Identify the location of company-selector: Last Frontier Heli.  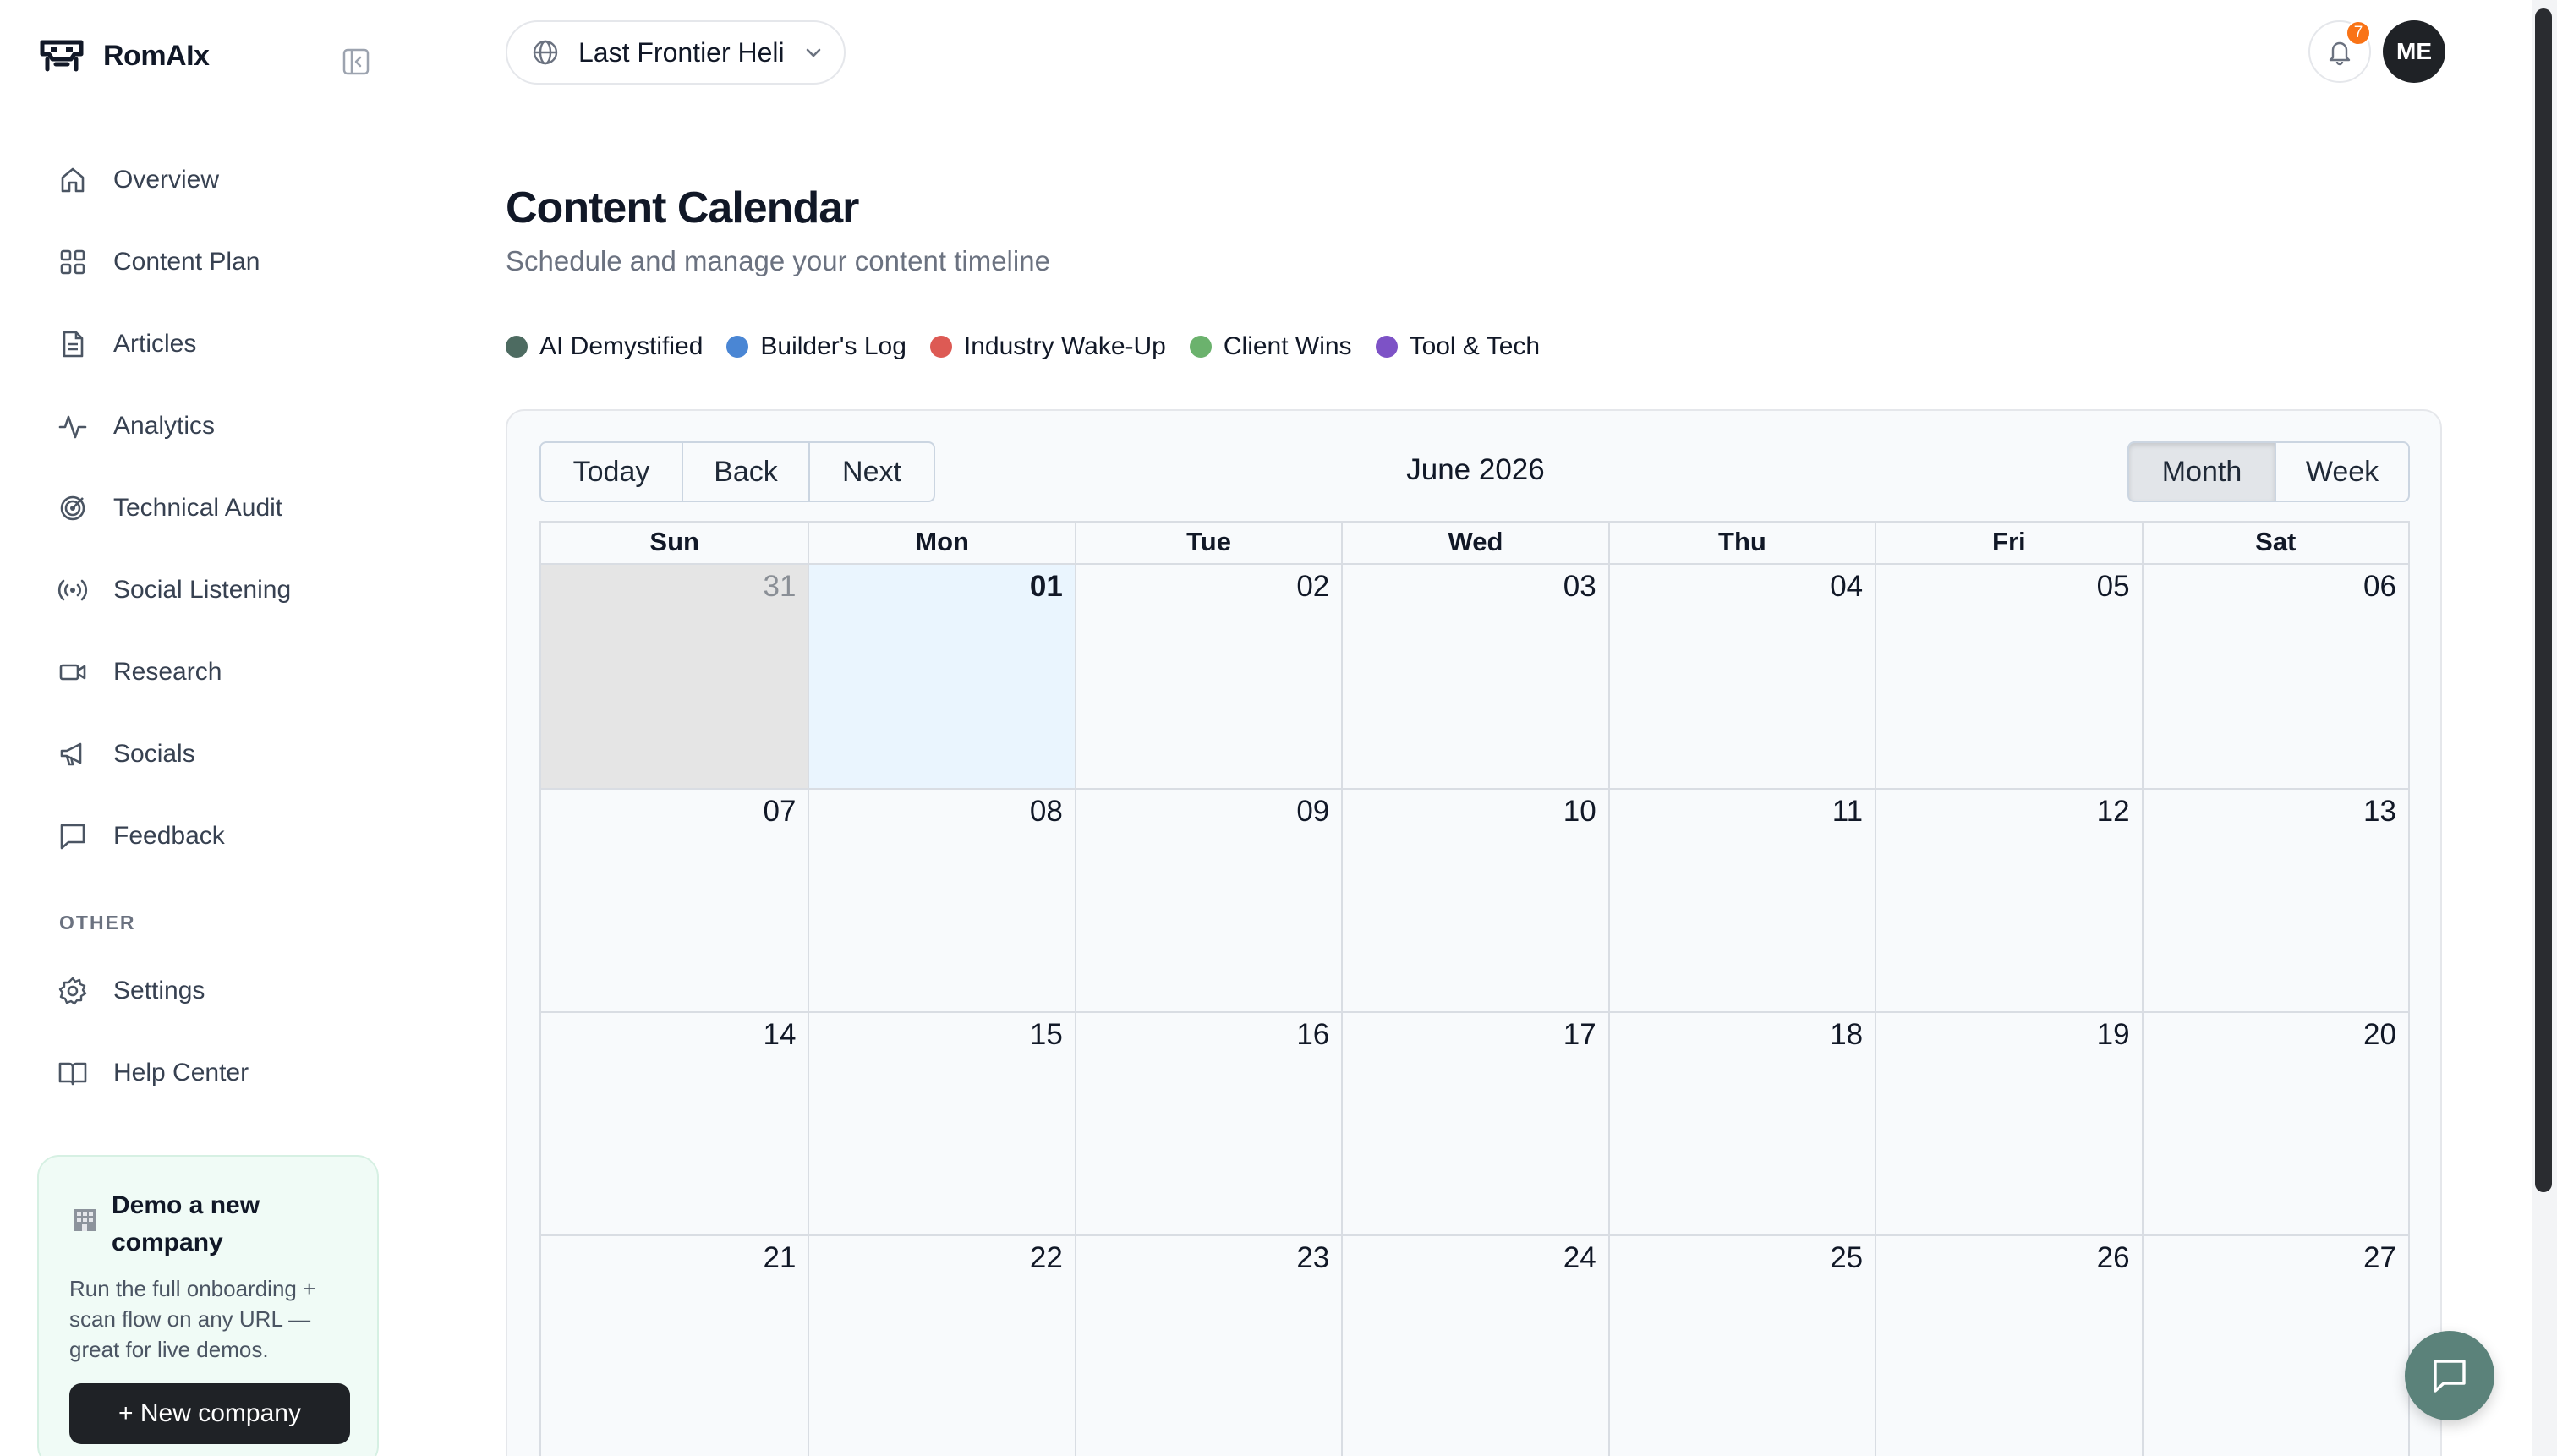
(676, 52).